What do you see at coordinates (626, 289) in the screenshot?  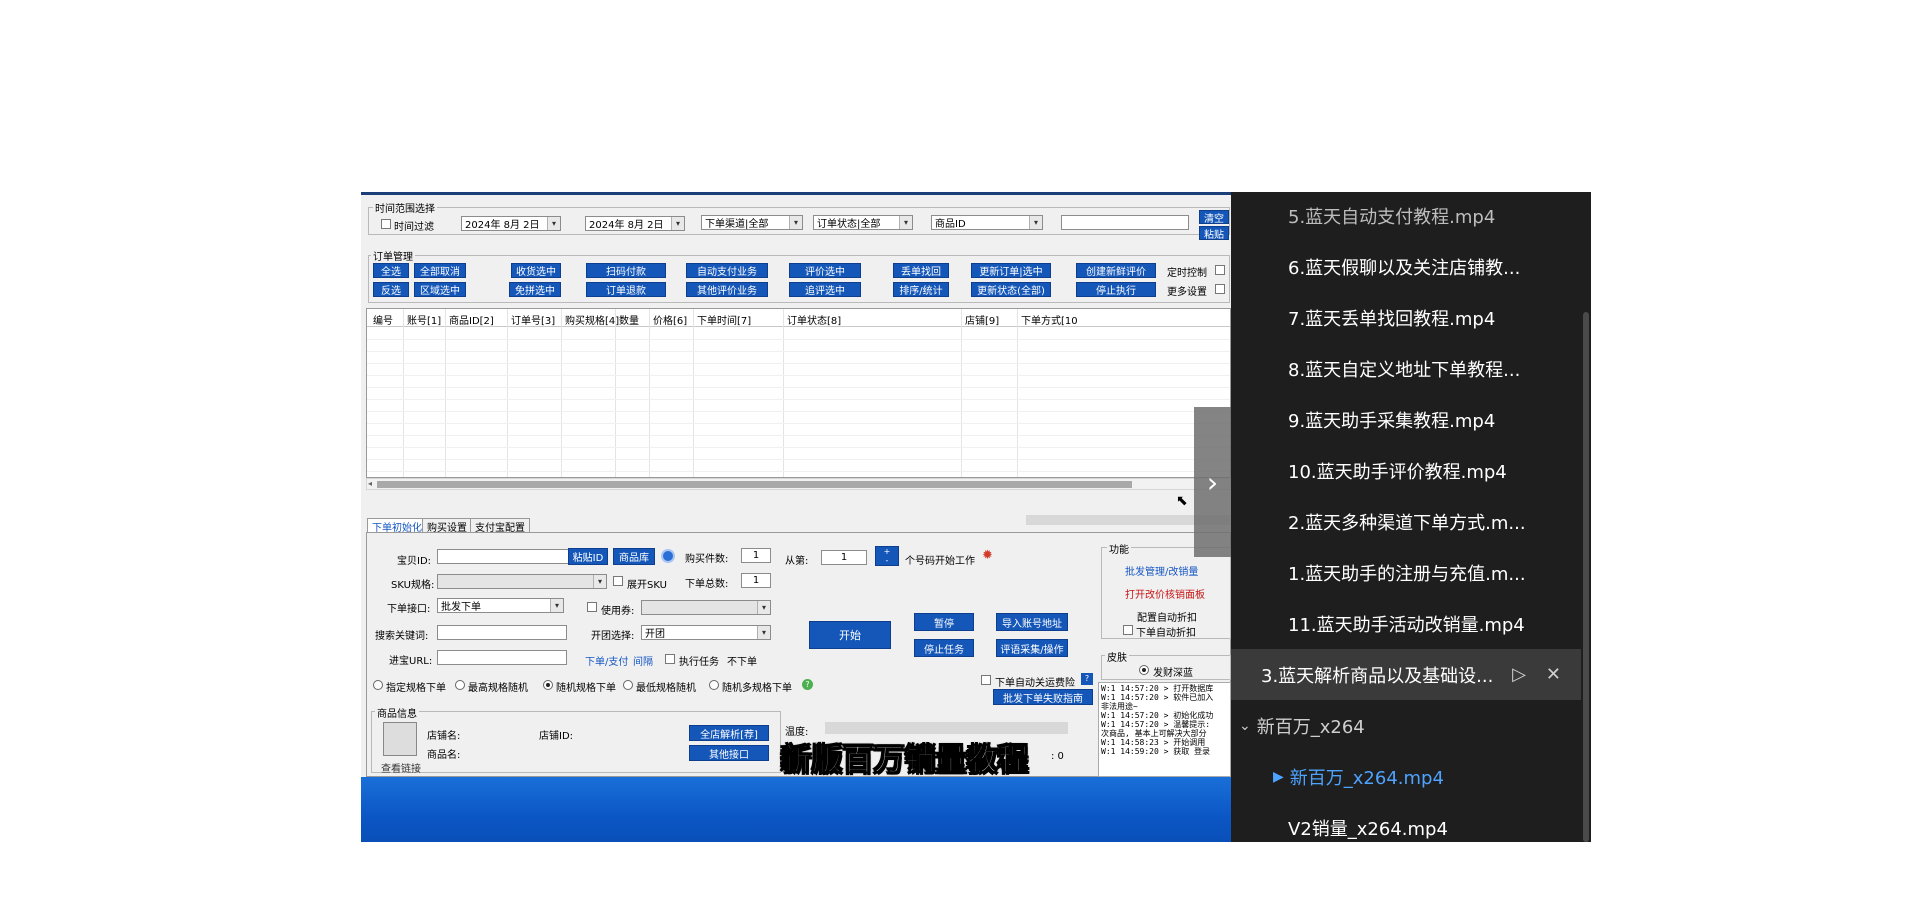 I see `order-action-button-row2-3: 订单退款` at bounding box center [626, 289].